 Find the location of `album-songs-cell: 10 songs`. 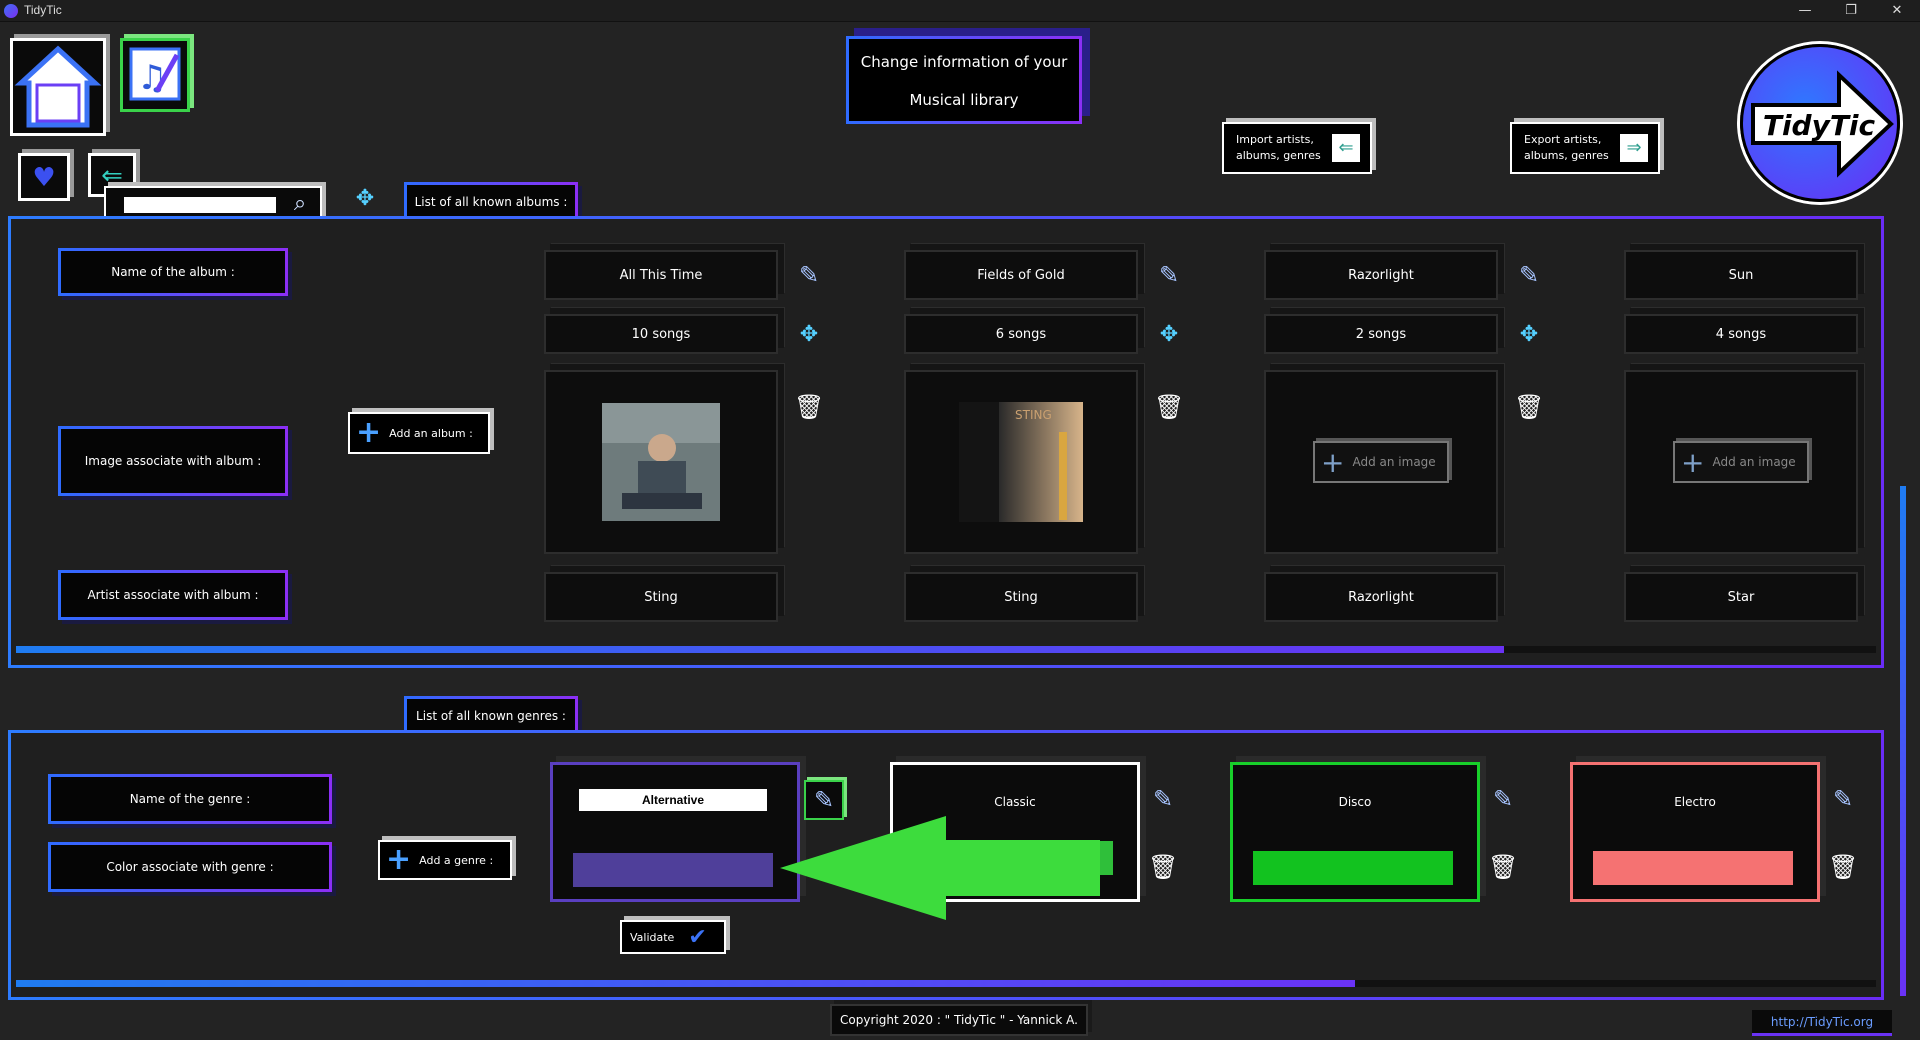

album-songs-cell: 10 songs is located at coordinates (661, 334).